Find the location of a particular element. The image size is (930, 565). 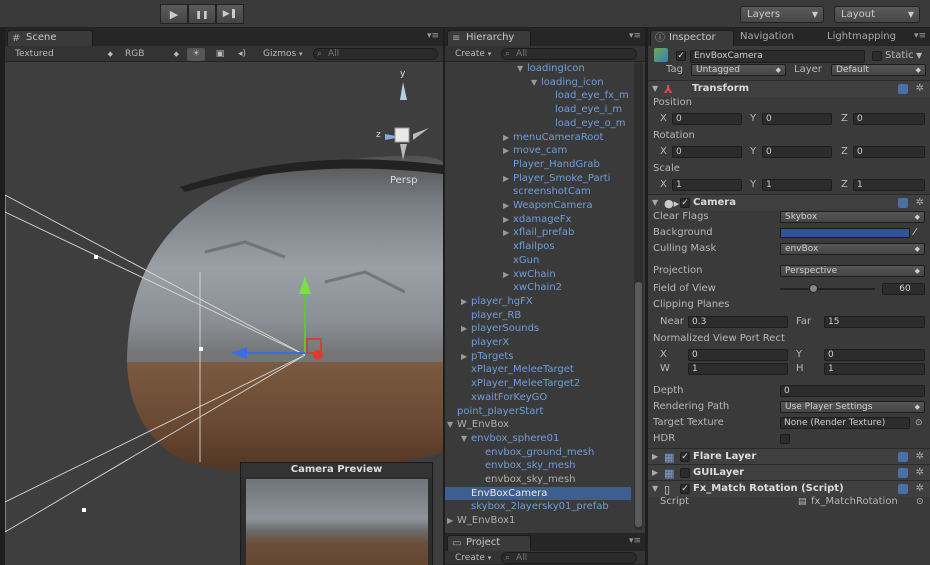

hierarchy-item: xwChain2 is located at coordinates (538, 287).